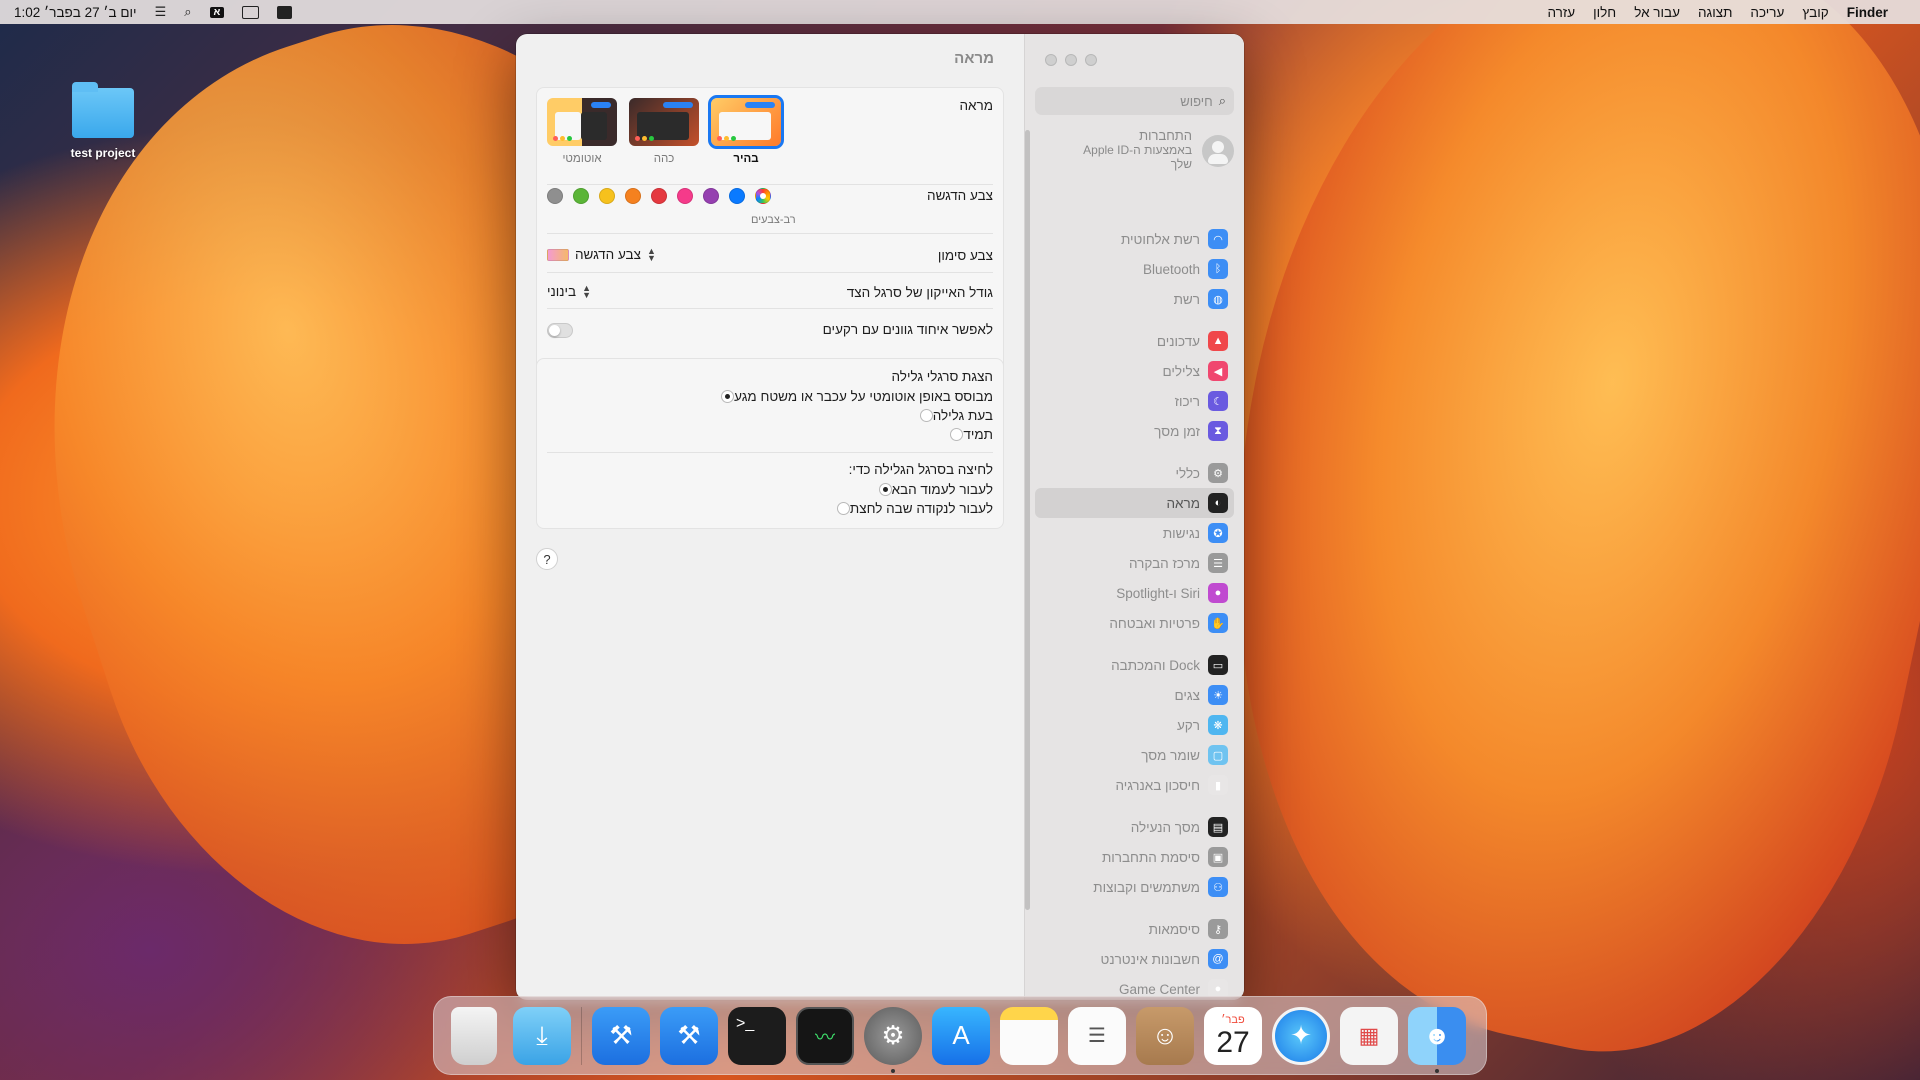  I want to click on sidebar-item: ◍ רשת, so click(1134, 299).